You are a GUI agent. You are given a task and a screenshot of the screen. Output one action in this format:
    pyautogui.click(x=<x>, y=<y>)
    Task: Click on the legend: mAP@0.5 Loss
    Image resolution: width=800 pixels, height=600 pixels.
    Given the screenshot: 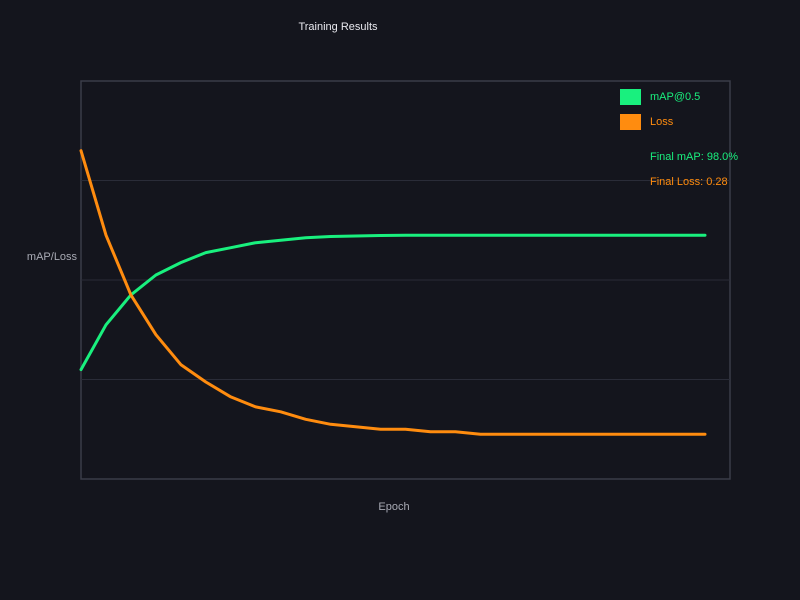 What is the action you would take?
    pyautogui.click(x=660, y=109)
    